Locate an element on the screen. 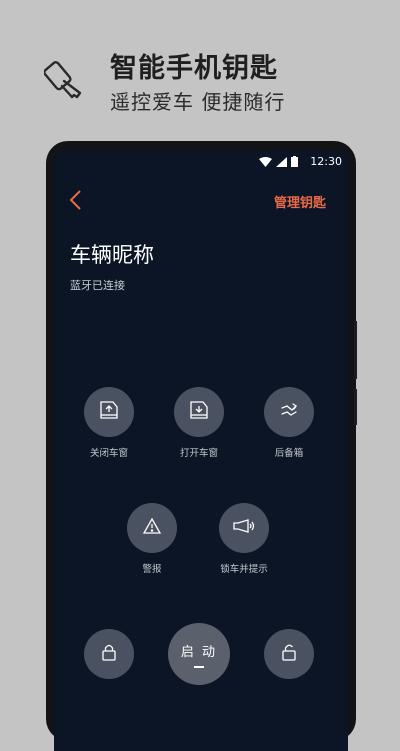 The height and width of the screenshot is (751, 400). bluetooth-status: 蓝牙已连接 is located at coordinates (97, 285).